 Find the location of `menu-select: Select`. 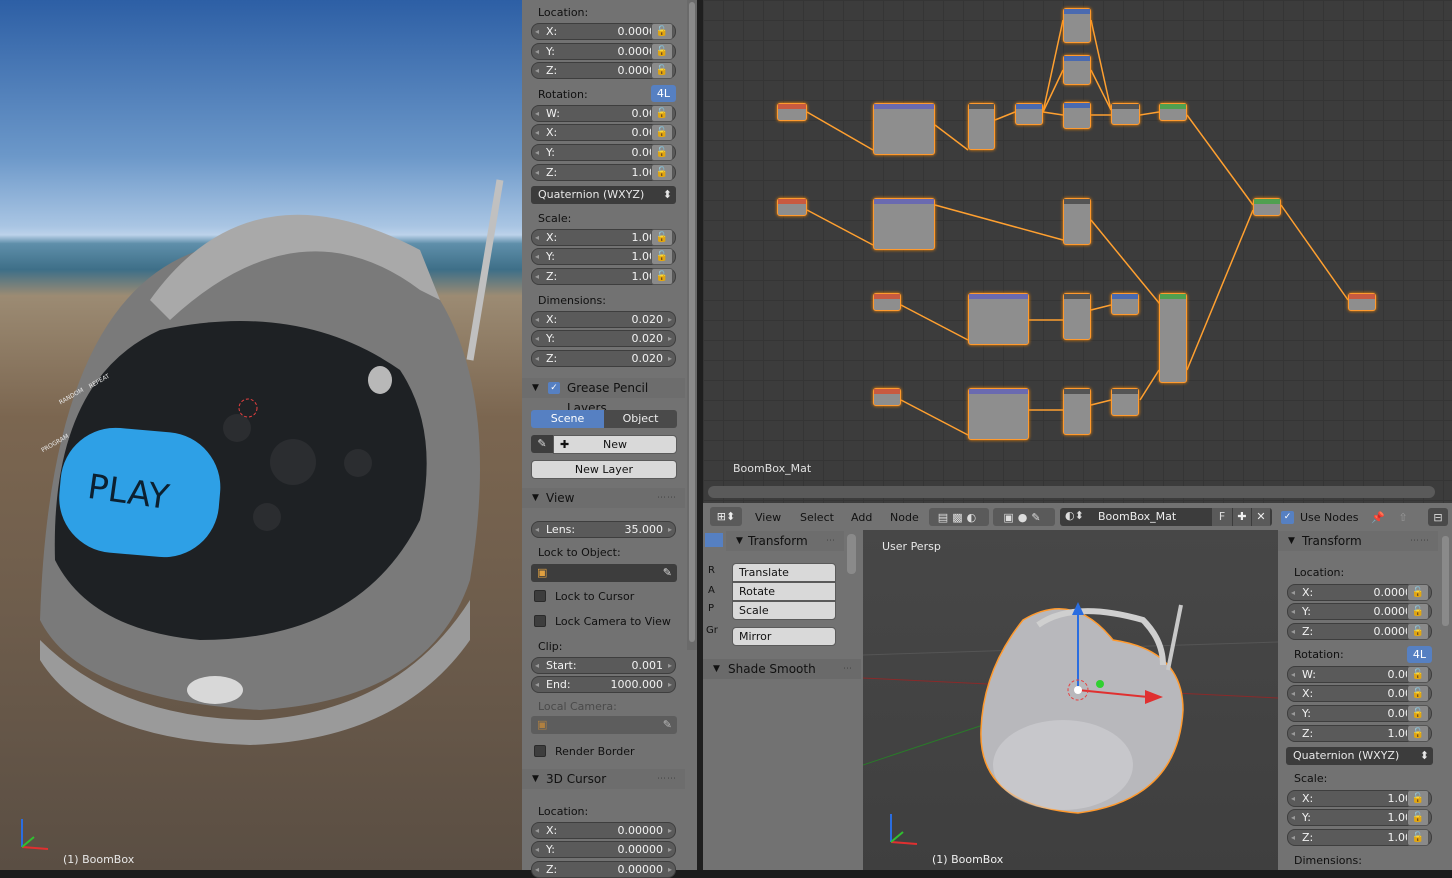

menu-select: Select is located at coordinates (817, 517).